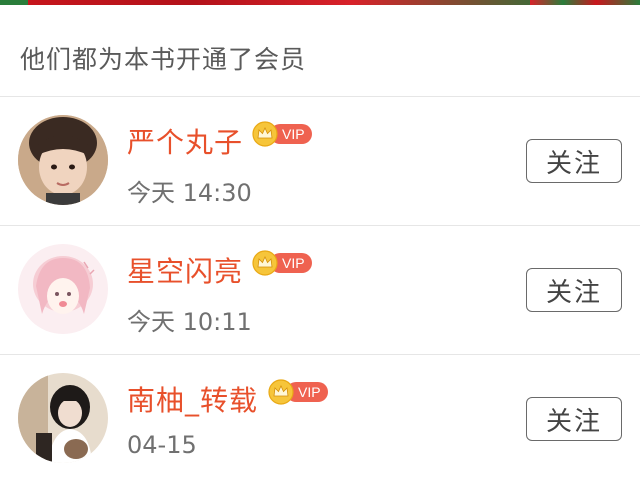 The image size is (640, 483). I want to click on activity-time: 今天 14:30, so click(189, 193).